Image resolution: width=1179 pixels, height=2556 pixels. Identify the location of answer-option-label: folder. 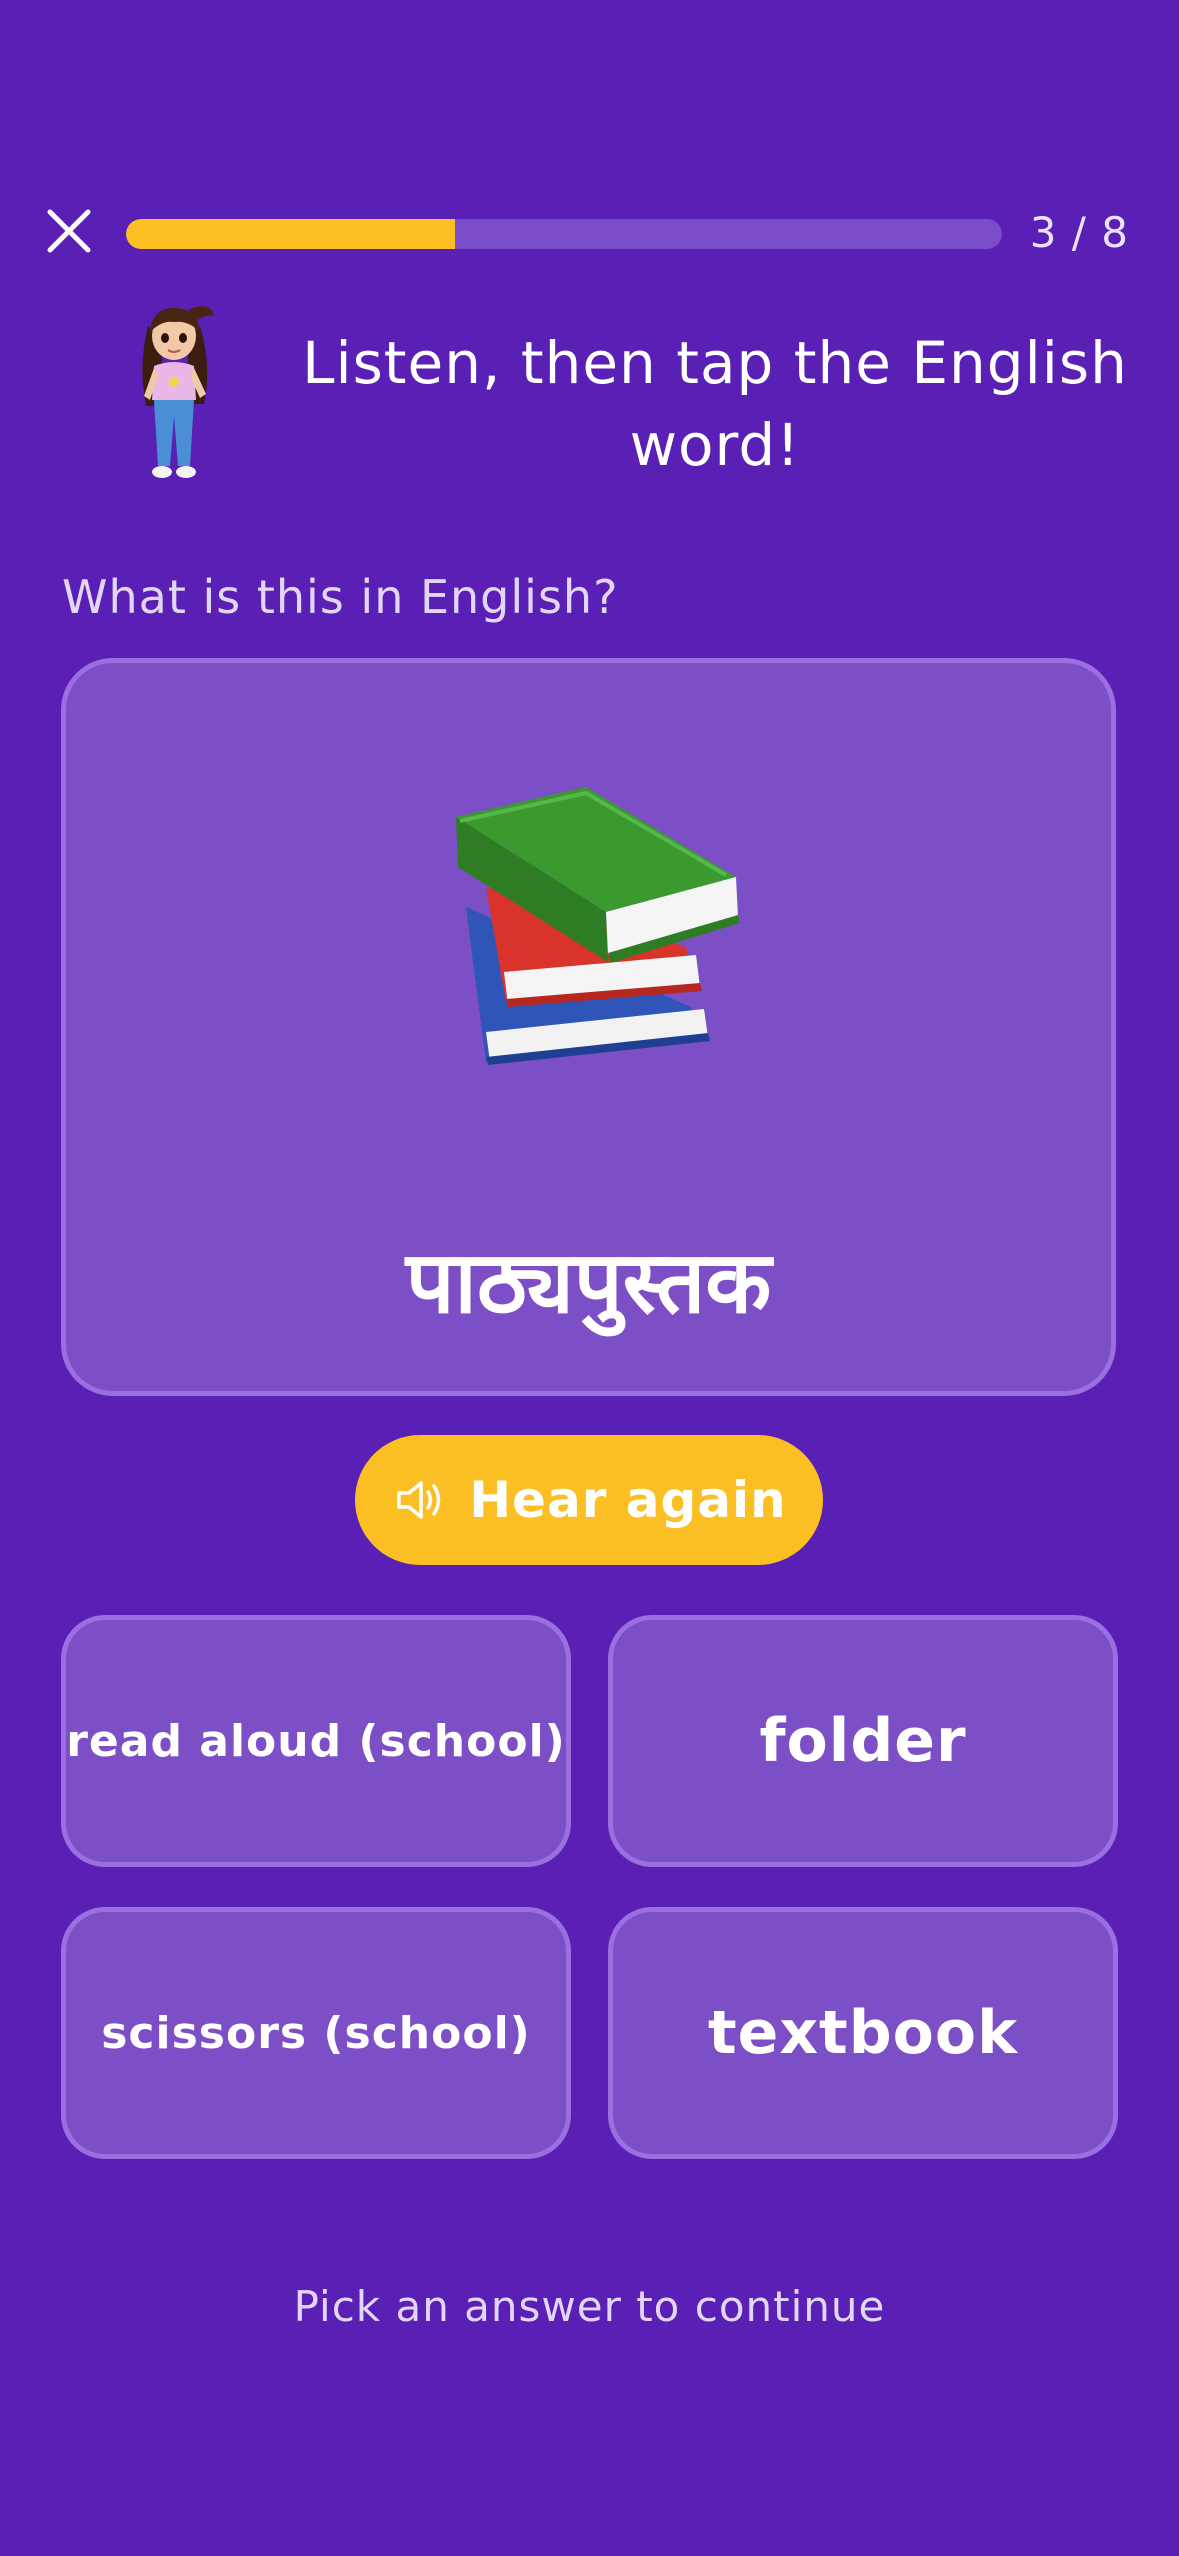
(863, 1741).